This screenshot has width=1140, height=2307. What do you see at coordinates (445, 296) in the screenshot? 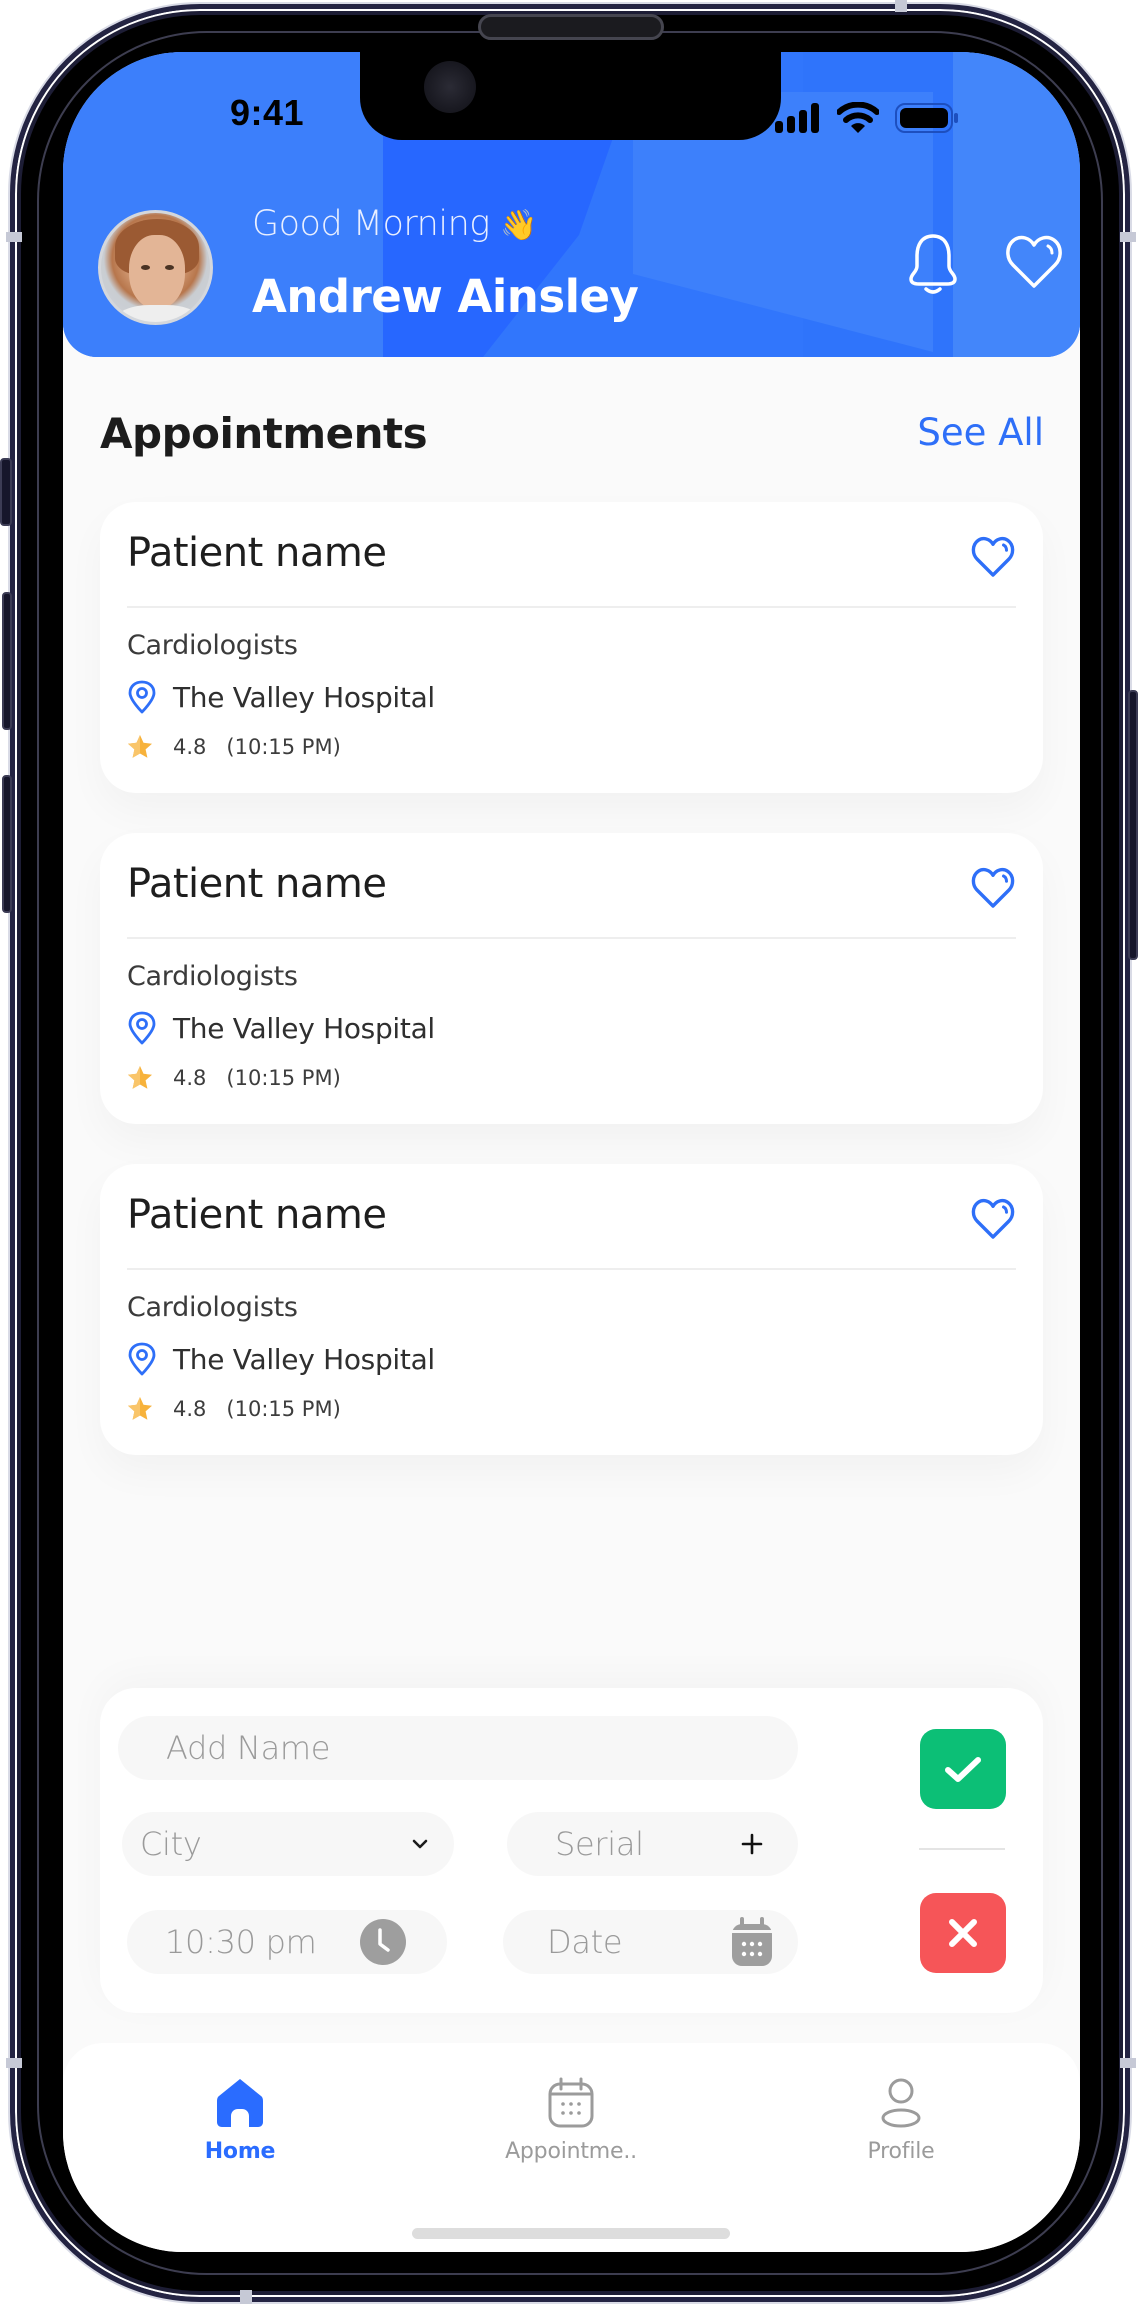
I see `user-name: Andrew Ainsley` at bounding box center [445, 296].